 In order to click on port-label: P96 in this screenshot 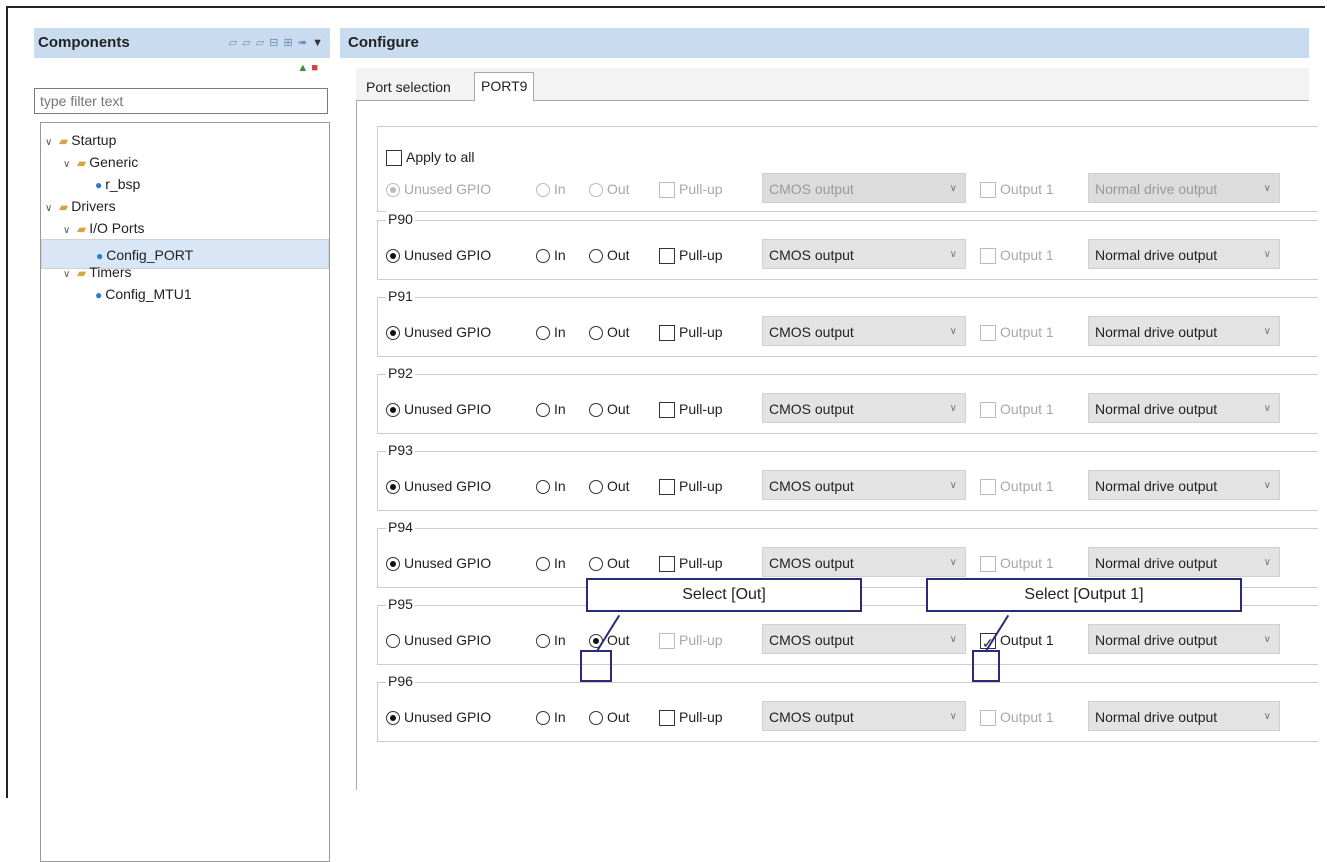, I will do `click(400, 681)`.